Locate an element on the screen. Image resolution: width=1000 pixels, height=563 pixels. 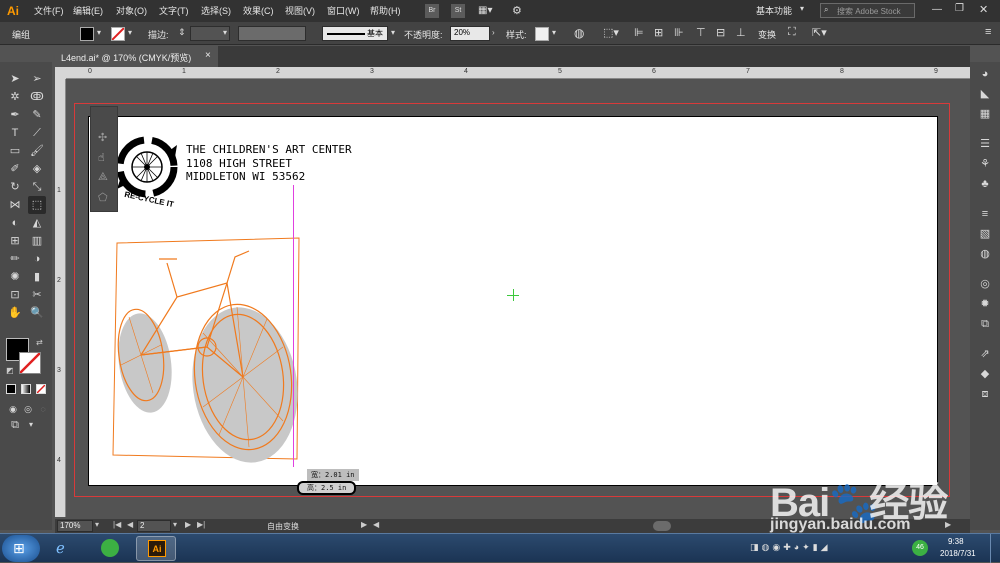
brushes-panel-icon: ☰ is located at coordinates (985, 144).